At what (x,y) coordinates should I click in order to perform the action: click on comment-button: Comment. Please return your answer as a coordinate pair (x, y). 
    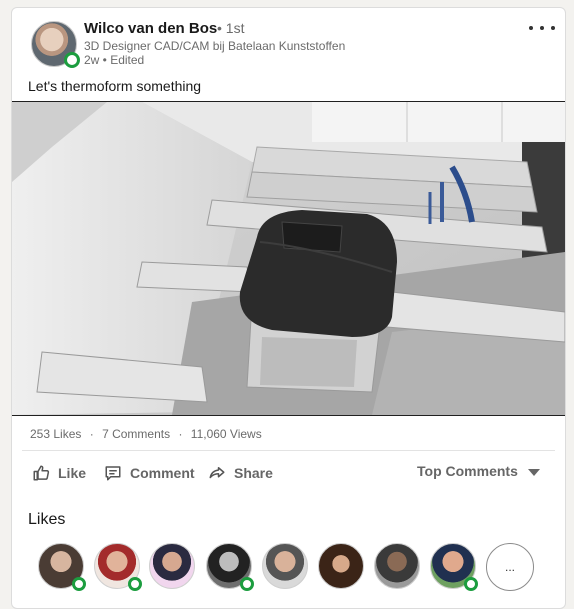
    Looking at the image, I should click on (149, 473).